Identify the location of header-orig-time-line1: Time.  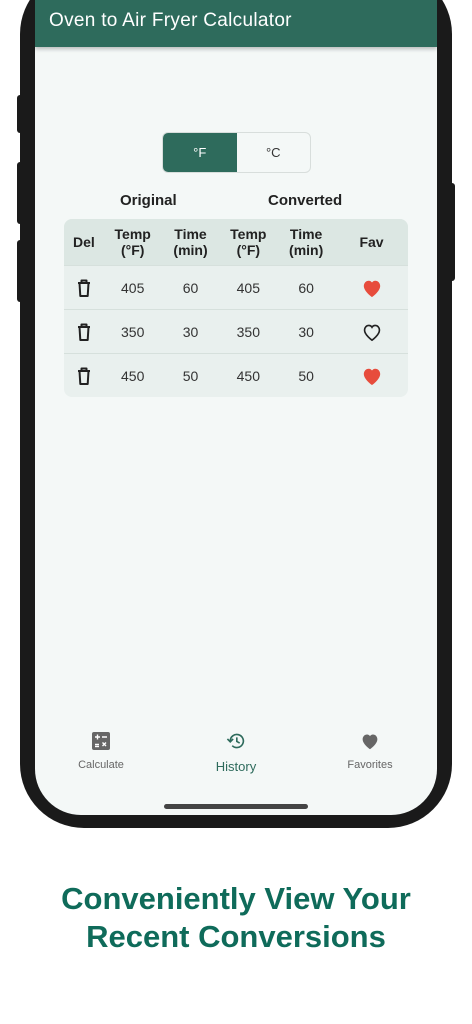
(190, 234).